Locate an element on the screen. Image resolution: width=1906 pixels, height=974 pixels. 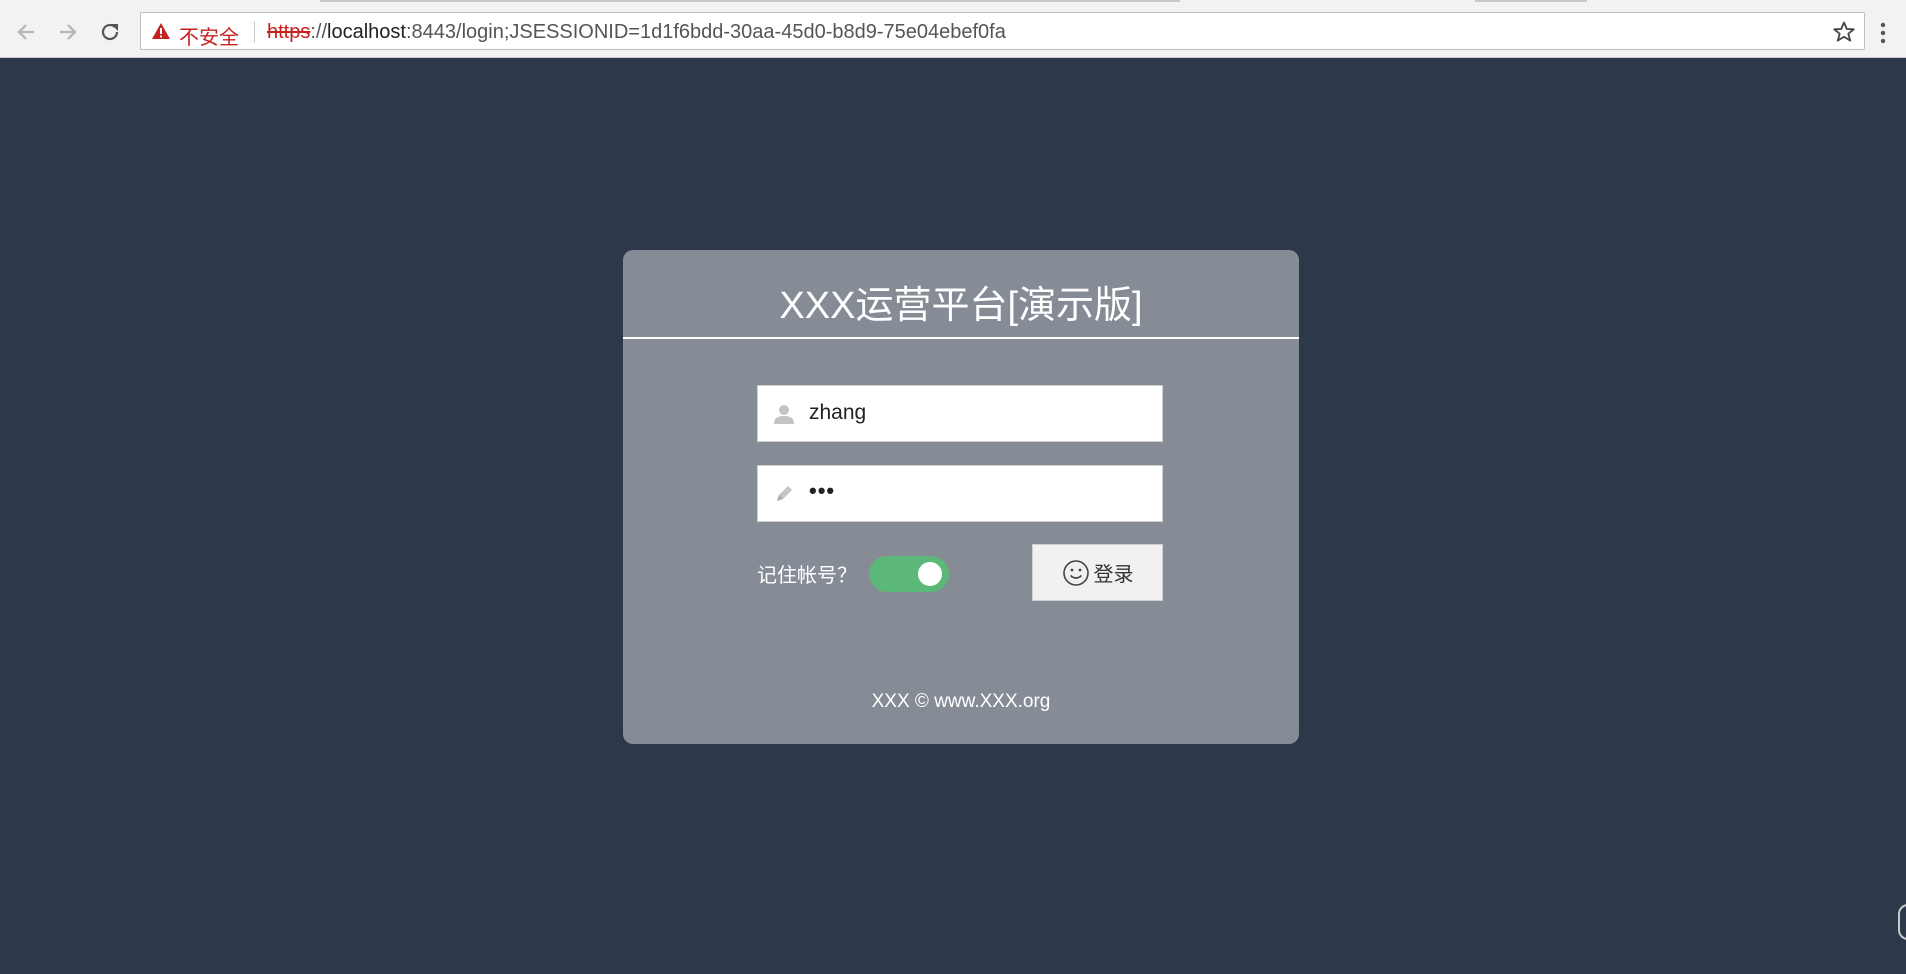
forward-button is located at coordinates (68, 32).